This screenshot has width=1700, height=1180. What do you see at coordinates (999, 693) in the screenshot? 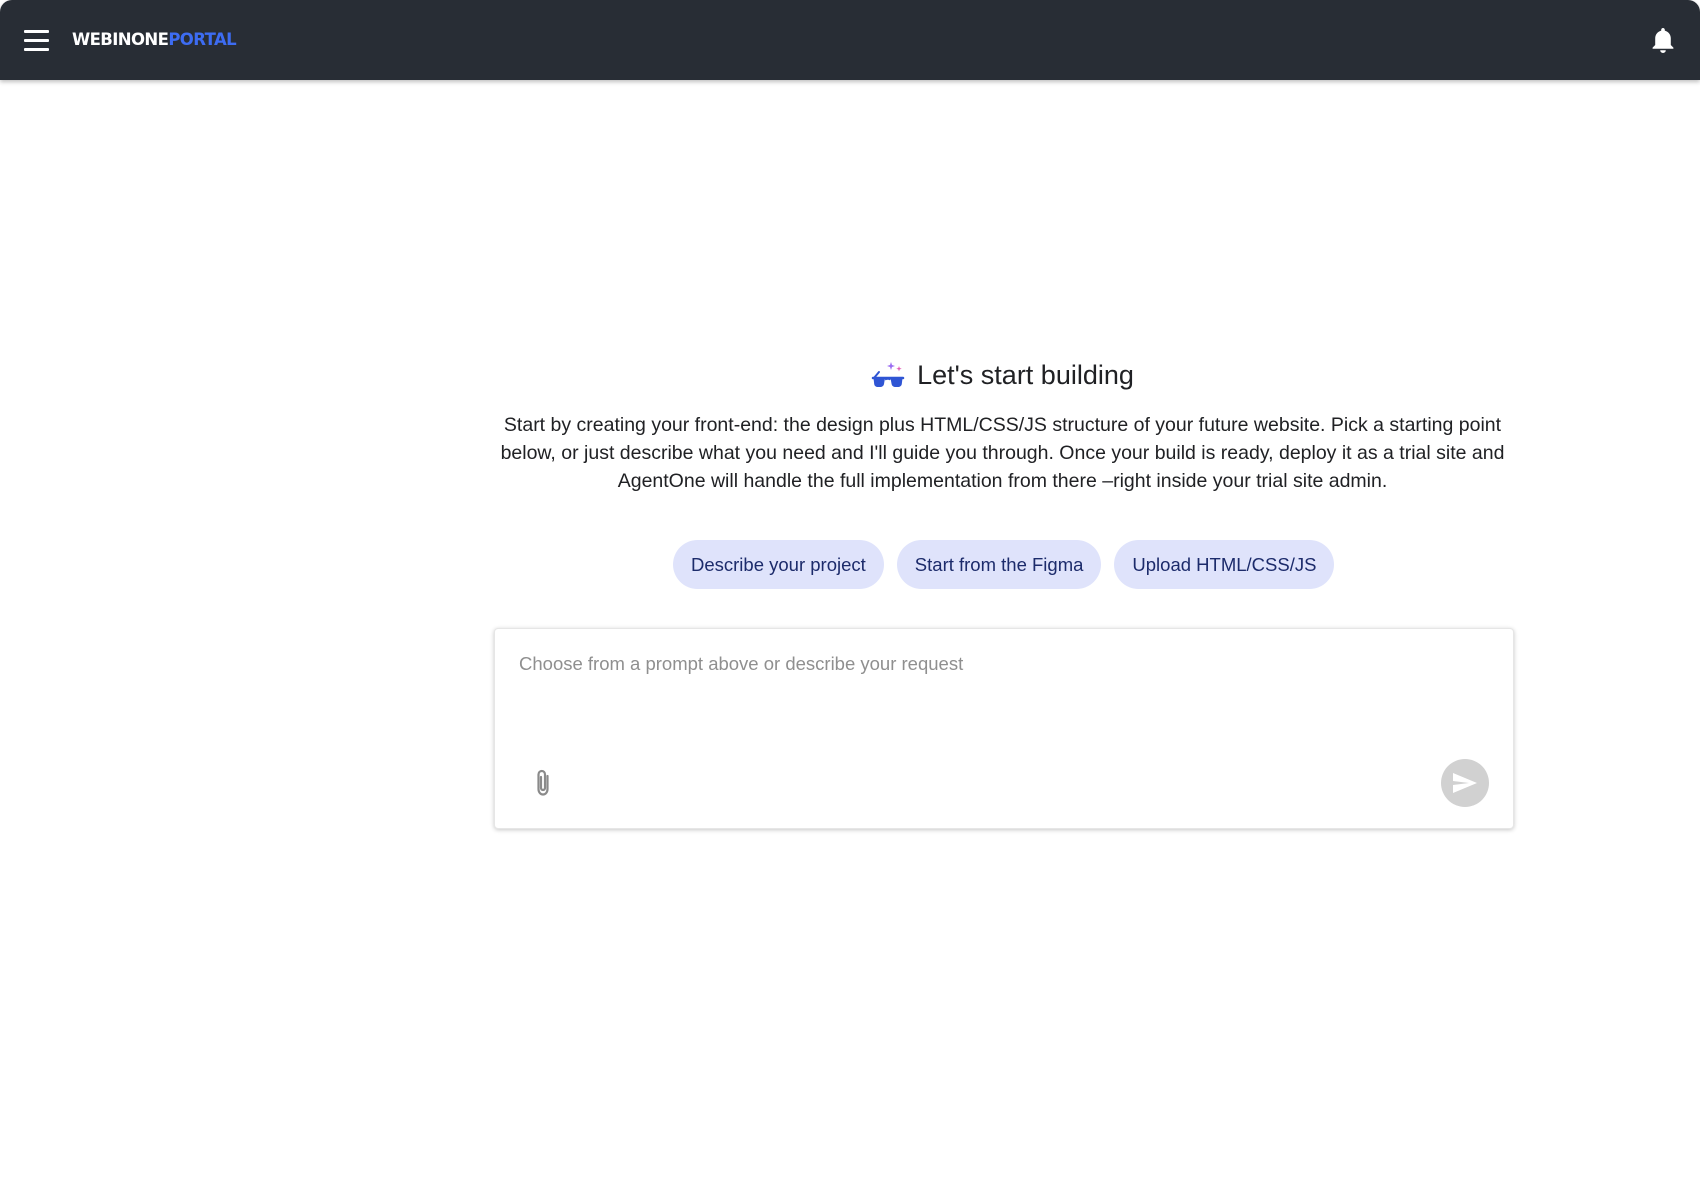
I see `prompt-input` at bounding box center [999, 693].